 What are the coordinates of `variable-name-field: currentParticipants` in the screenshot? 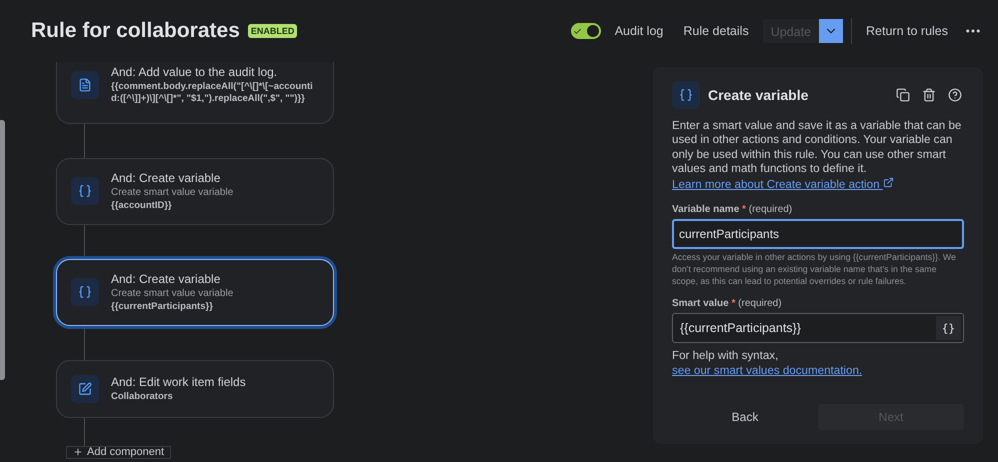 It's located at (818, 234).